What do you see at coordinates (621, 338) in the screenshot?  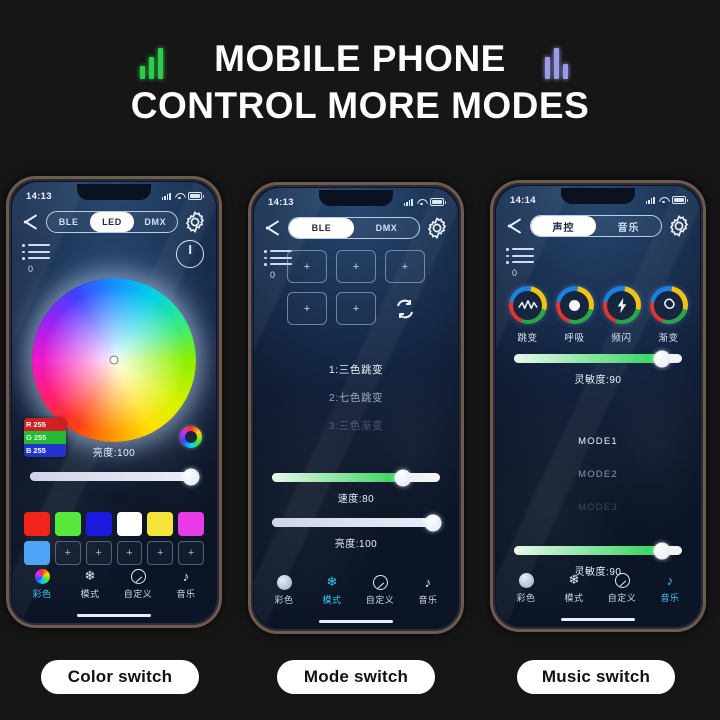 I see `mode-label: 频闪` at bounding box center [621, 338].